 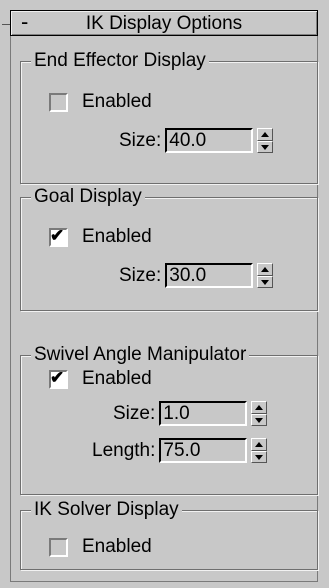 I want to click on goal-size-row: Size: 30.0, so click(x=196, y=275).